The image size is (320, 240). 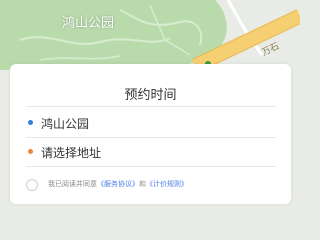 What do you see at coordinates (72, 184) in the screenshot?
I see `agreement-prefix: 我已阅读并同意` at bounding box center [72, 184].